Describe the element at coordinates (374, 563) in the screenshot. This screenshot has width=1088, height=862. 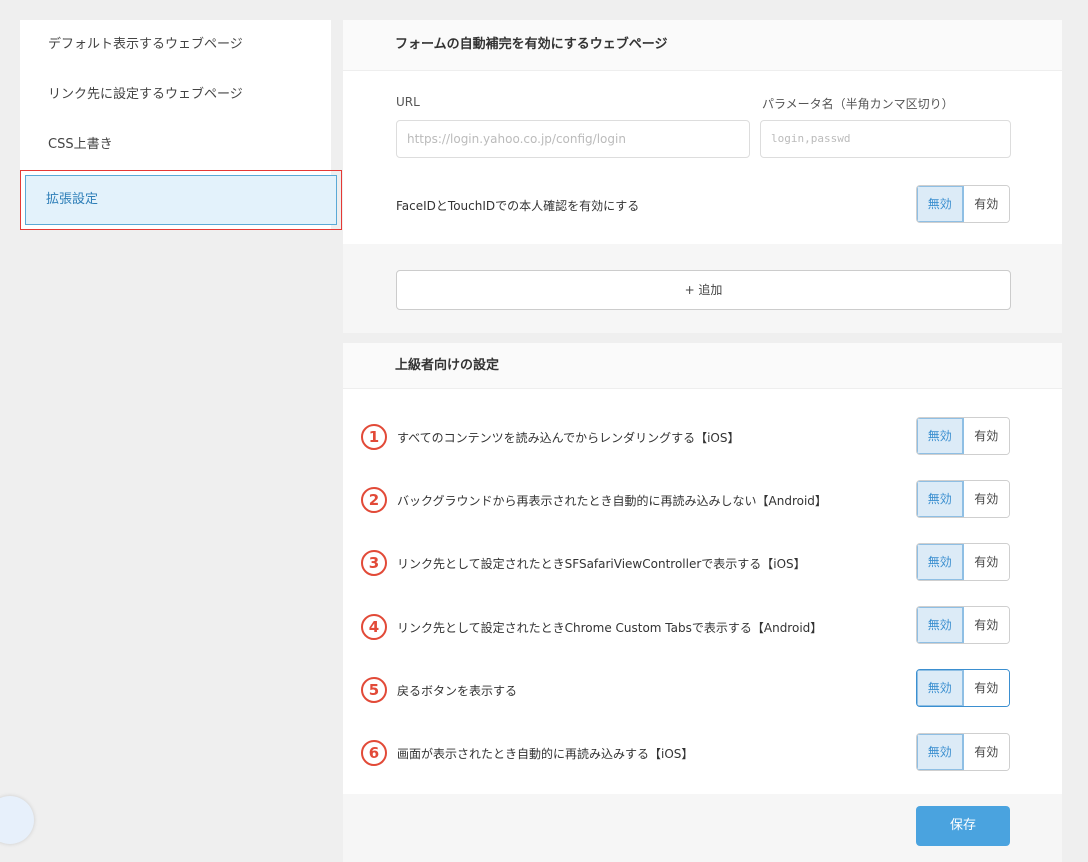
I see `annotation-number: 3` at that location.